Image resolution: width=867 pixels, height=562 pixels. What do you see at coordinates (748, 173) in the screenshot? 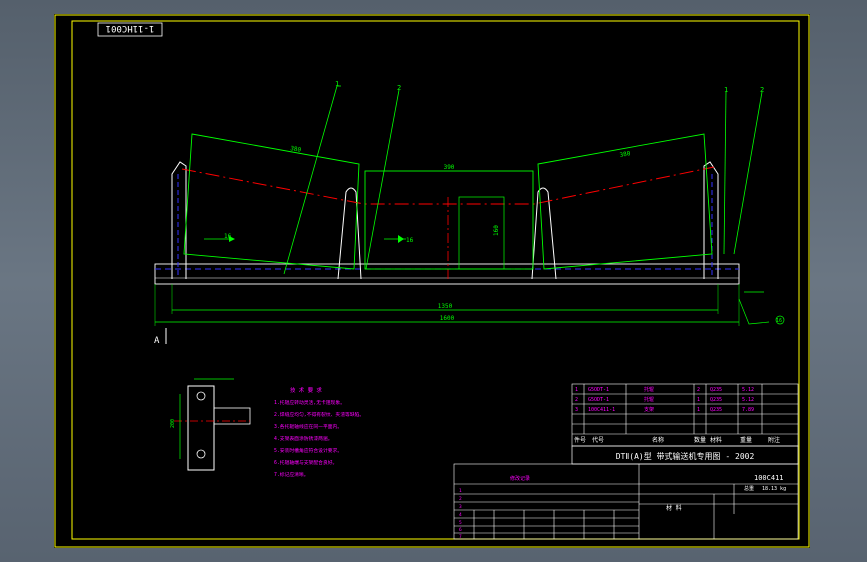
I see `leader-2-right` at bounding box center [748, 173].